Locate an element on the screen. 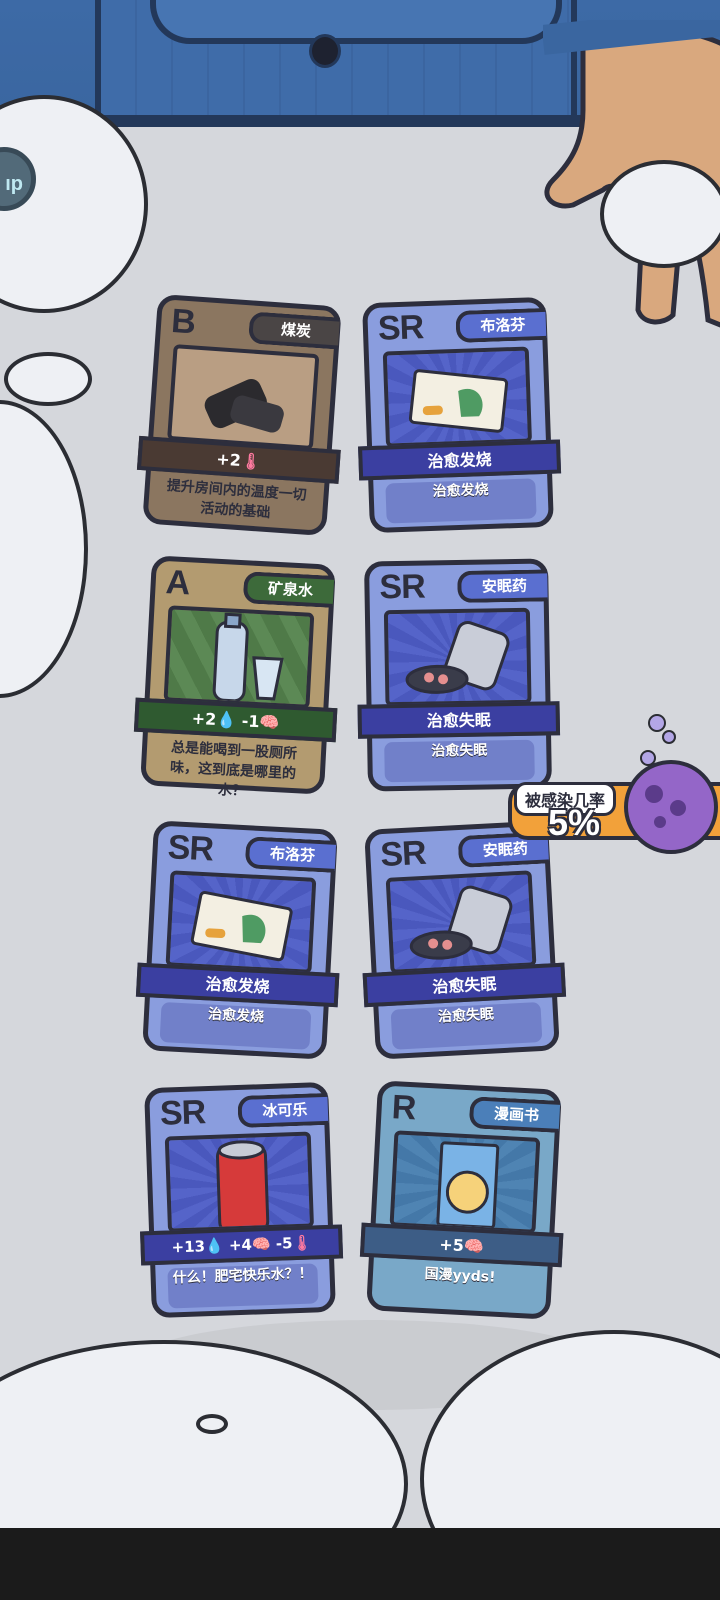 The width and height of the screenshot is (720, 1600). snow-pile-hand is located at coordinates (660, 214).